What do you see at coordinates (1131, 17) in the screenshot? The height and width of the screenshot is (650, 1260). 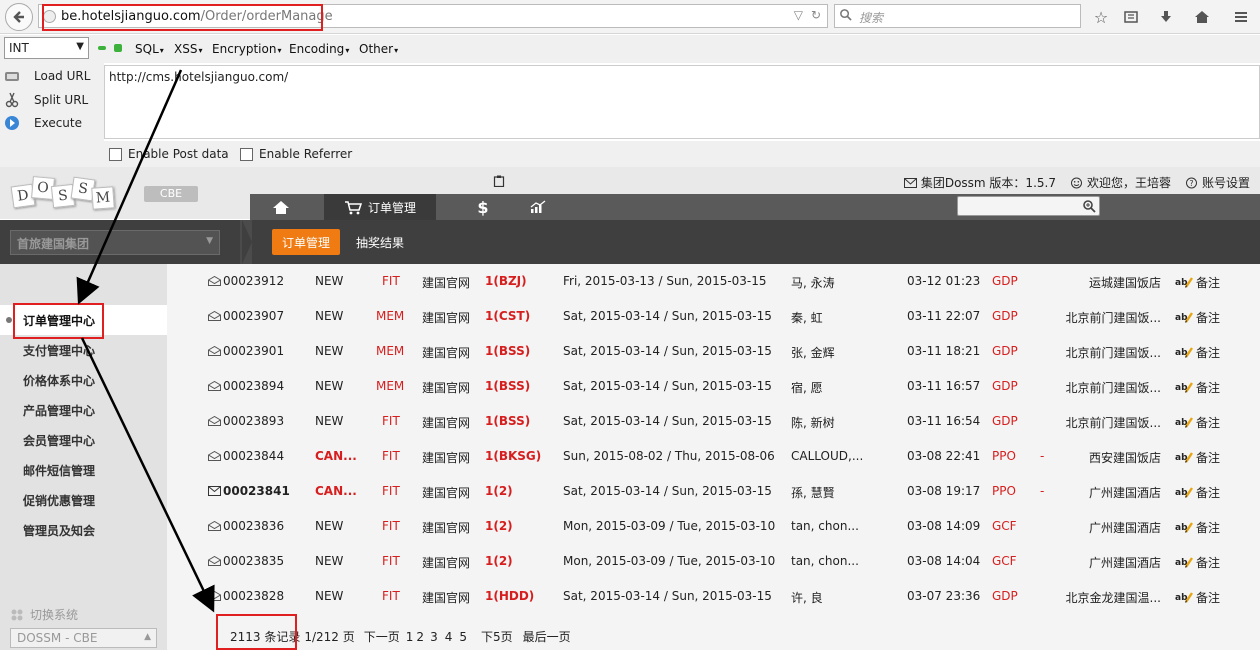 I see `reading-list-icon` at bounding box center [1131, 17].